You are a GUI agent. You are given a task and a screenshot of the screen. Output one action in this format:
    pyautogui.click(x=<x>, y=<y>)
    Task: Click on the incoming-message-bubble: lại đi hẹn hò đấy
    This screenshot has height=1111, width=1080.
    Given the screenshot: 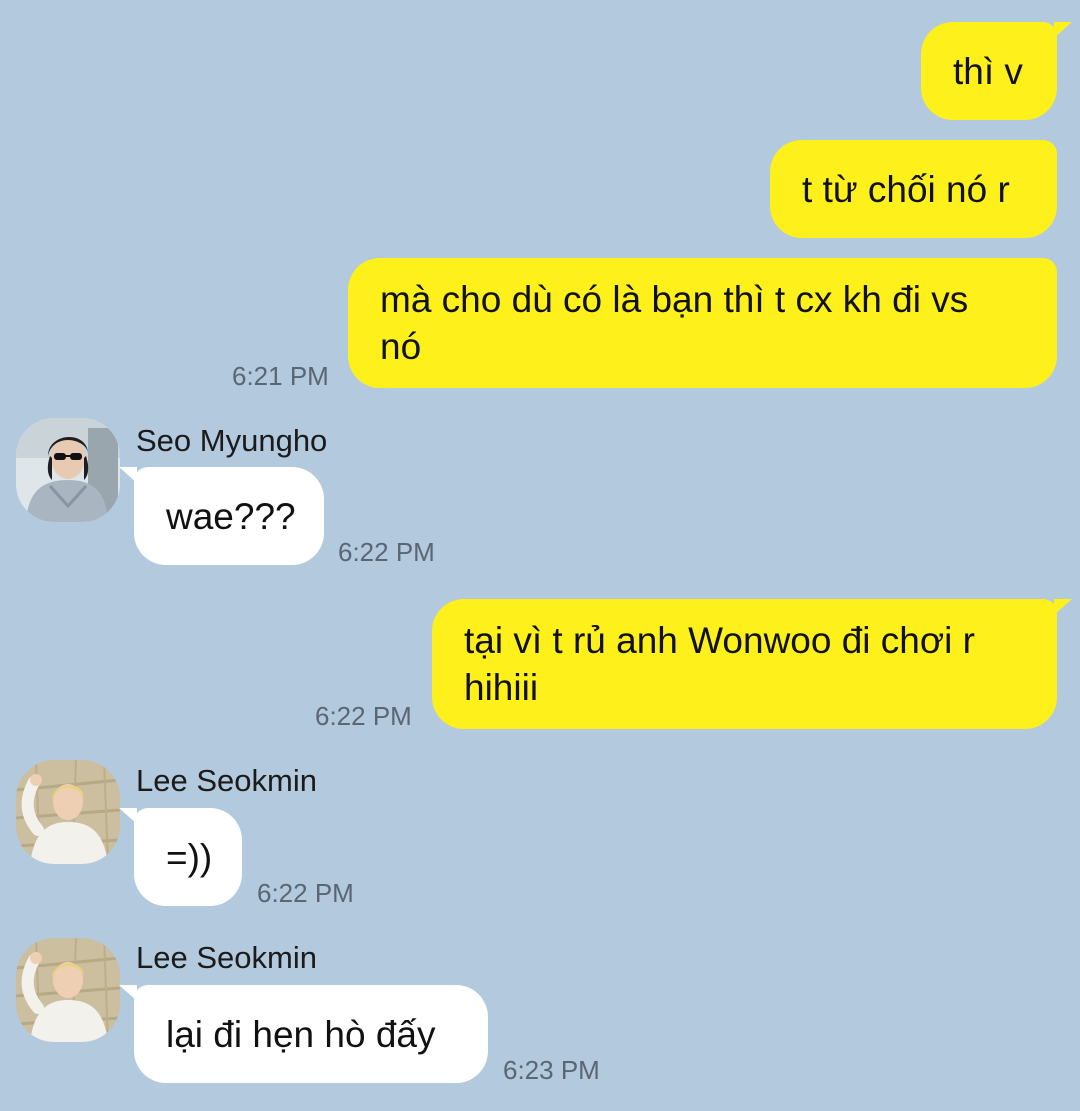 What is the action you would take?
    pyautogui.click(x=311, y=1034)
    